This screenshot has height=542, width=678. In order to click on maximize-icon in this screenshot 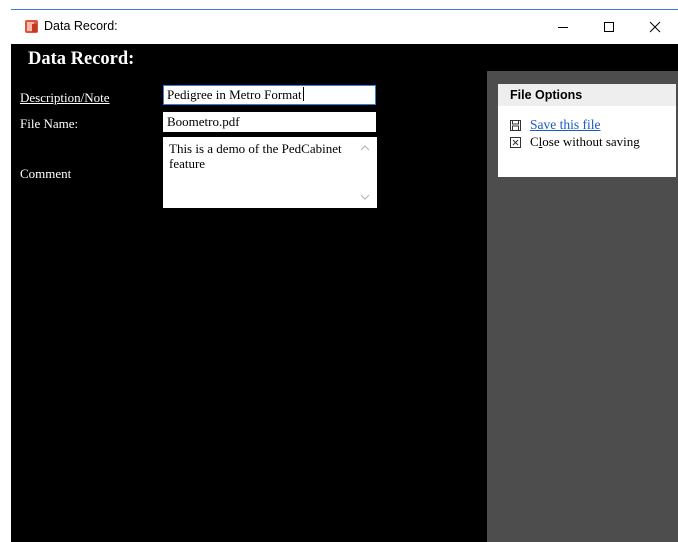, I will do `click(609, 27)`.